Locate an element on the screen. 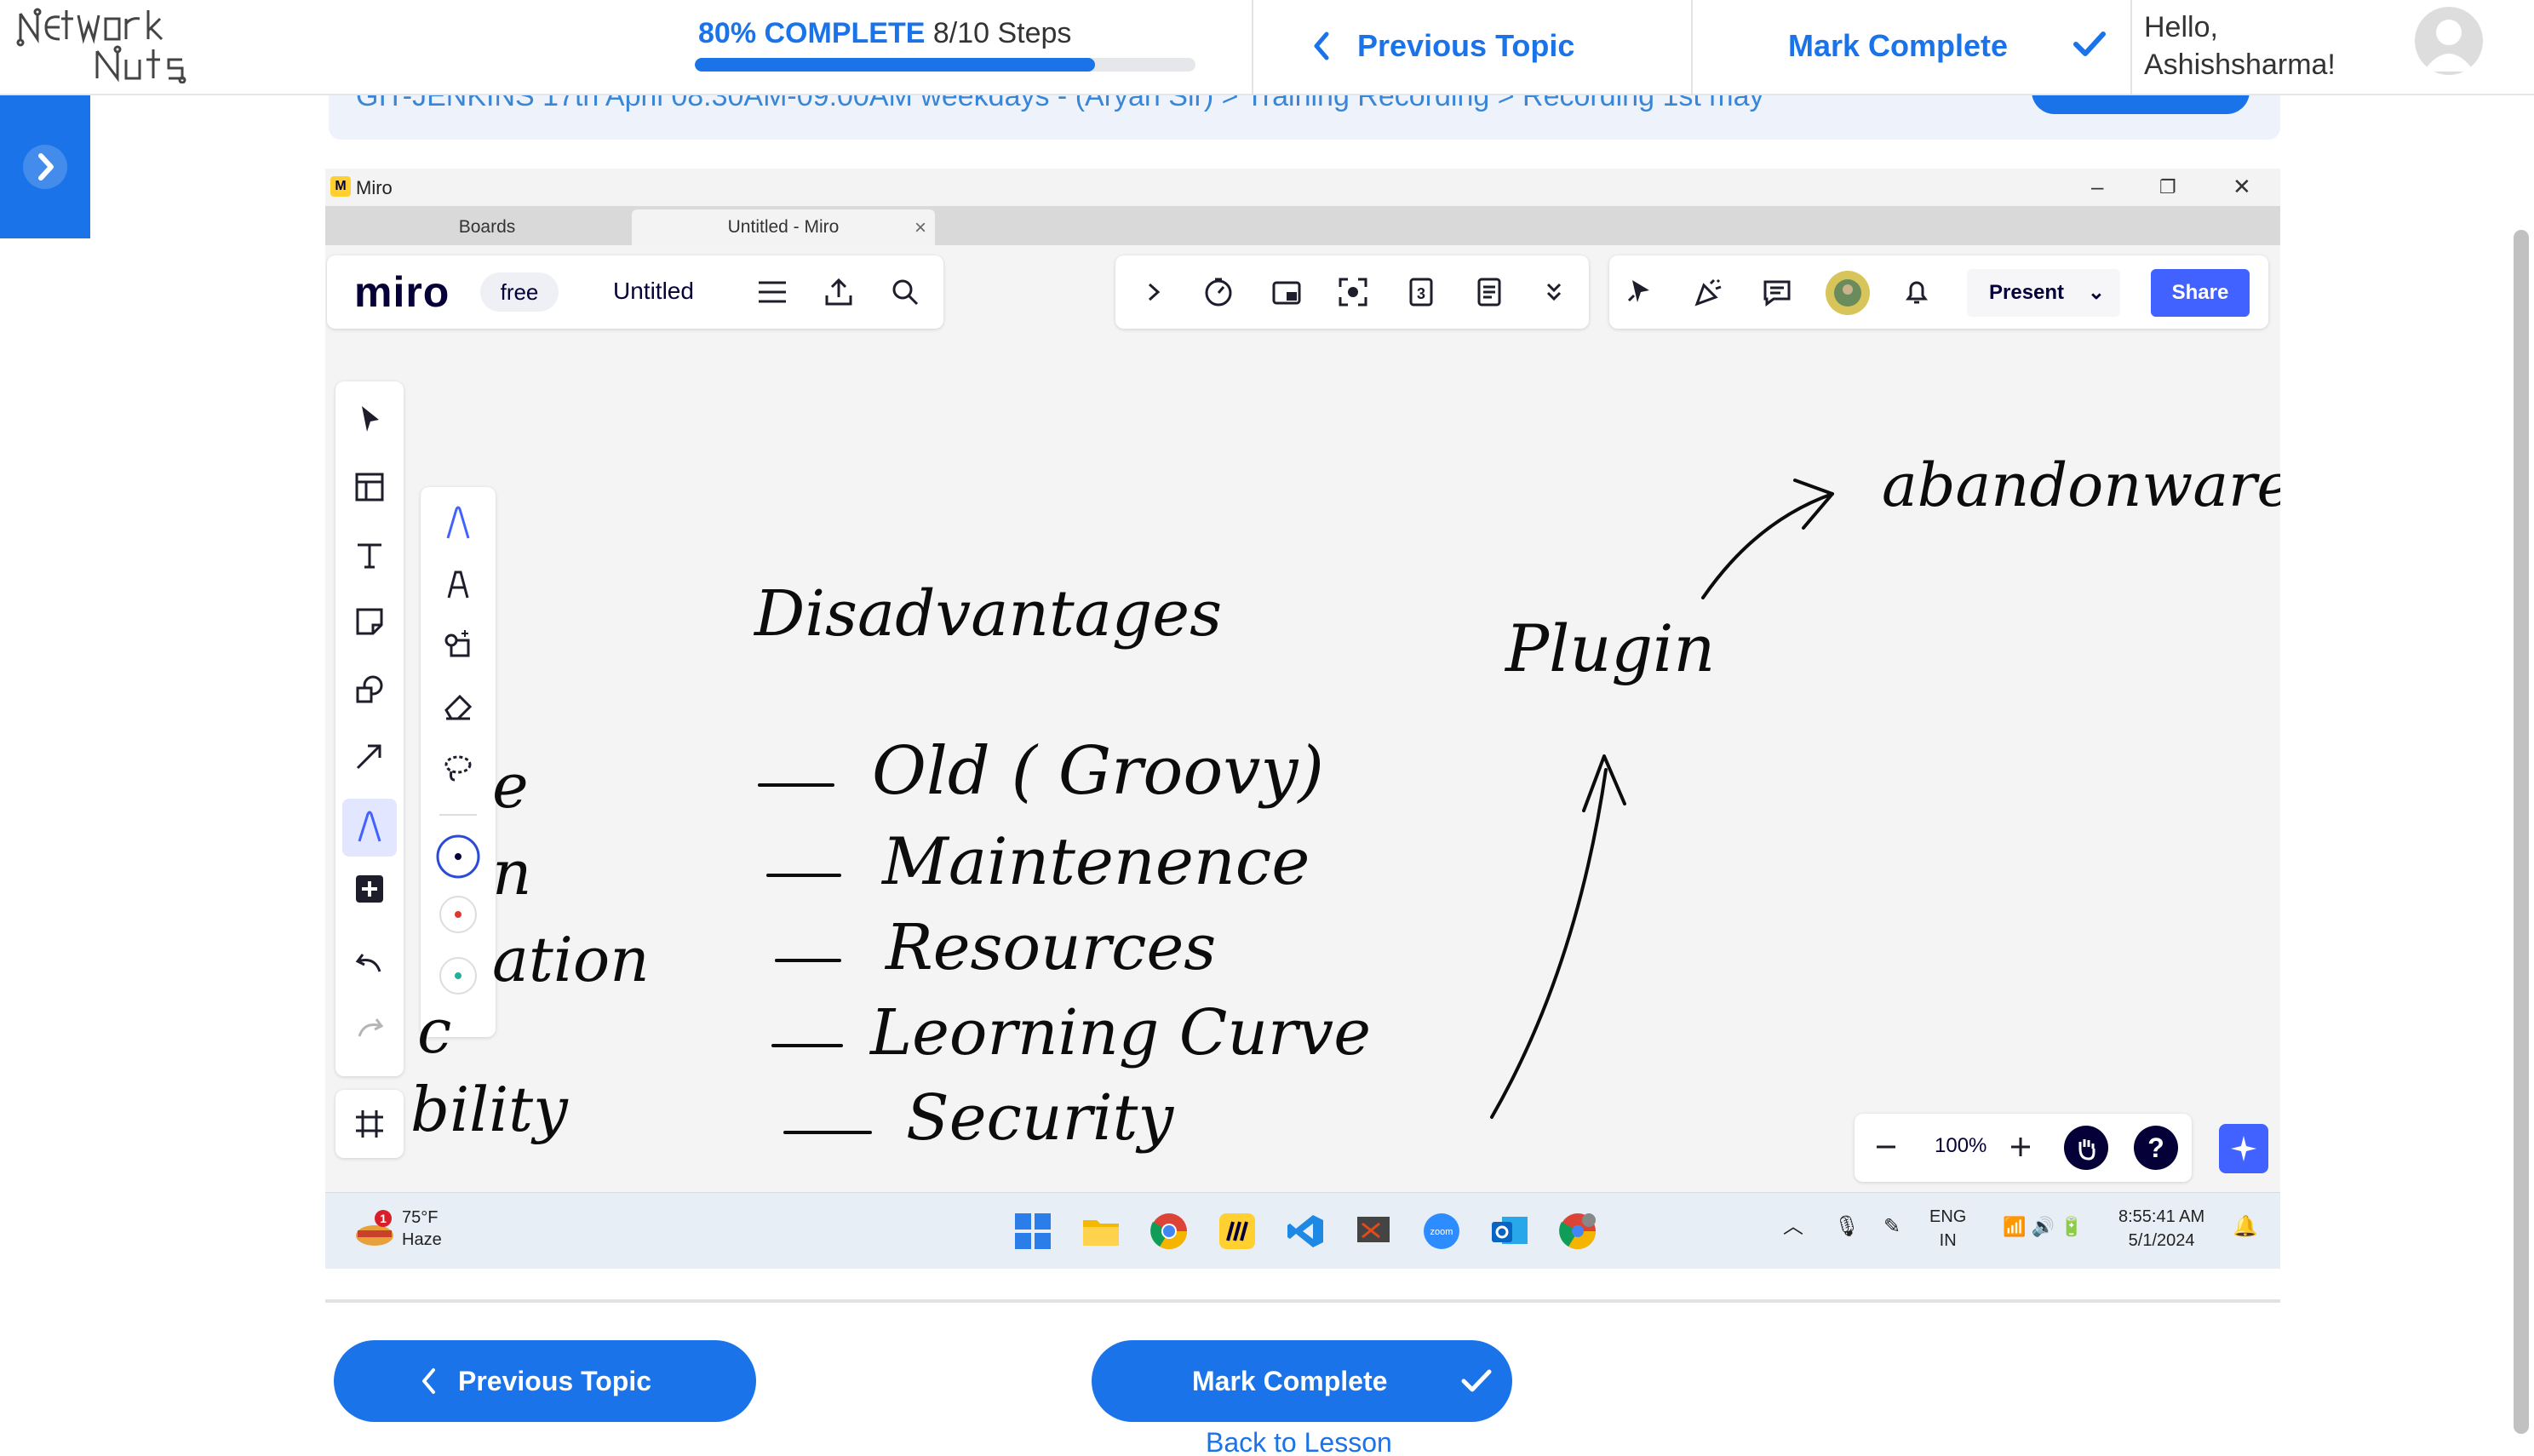 This screenshot has height=1456, width=2534. notification-bell-icon: 🔔 is located at coordinates (2245, 1227).